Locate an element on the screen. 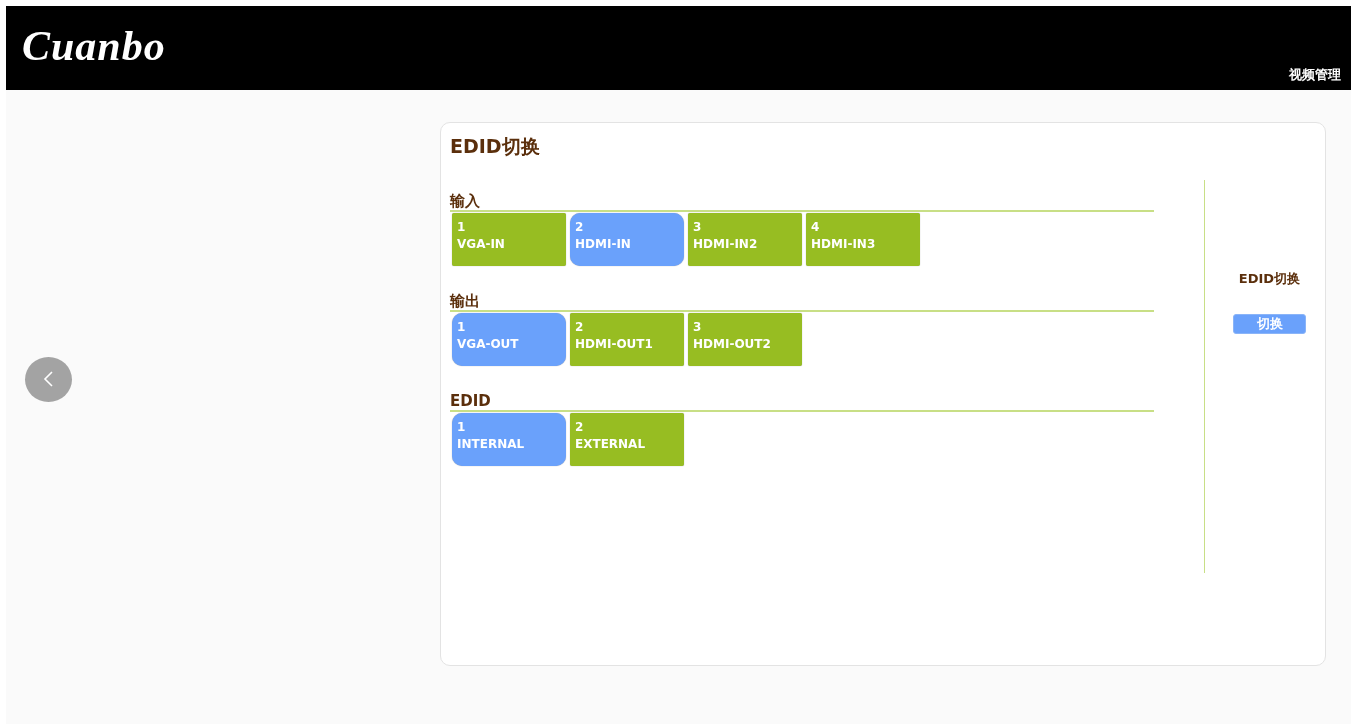 Image resolution: width=1351 pixels, height=724 pixels. port-tile: 3 HDMI-IN2 is located at coordinates (745, 239).